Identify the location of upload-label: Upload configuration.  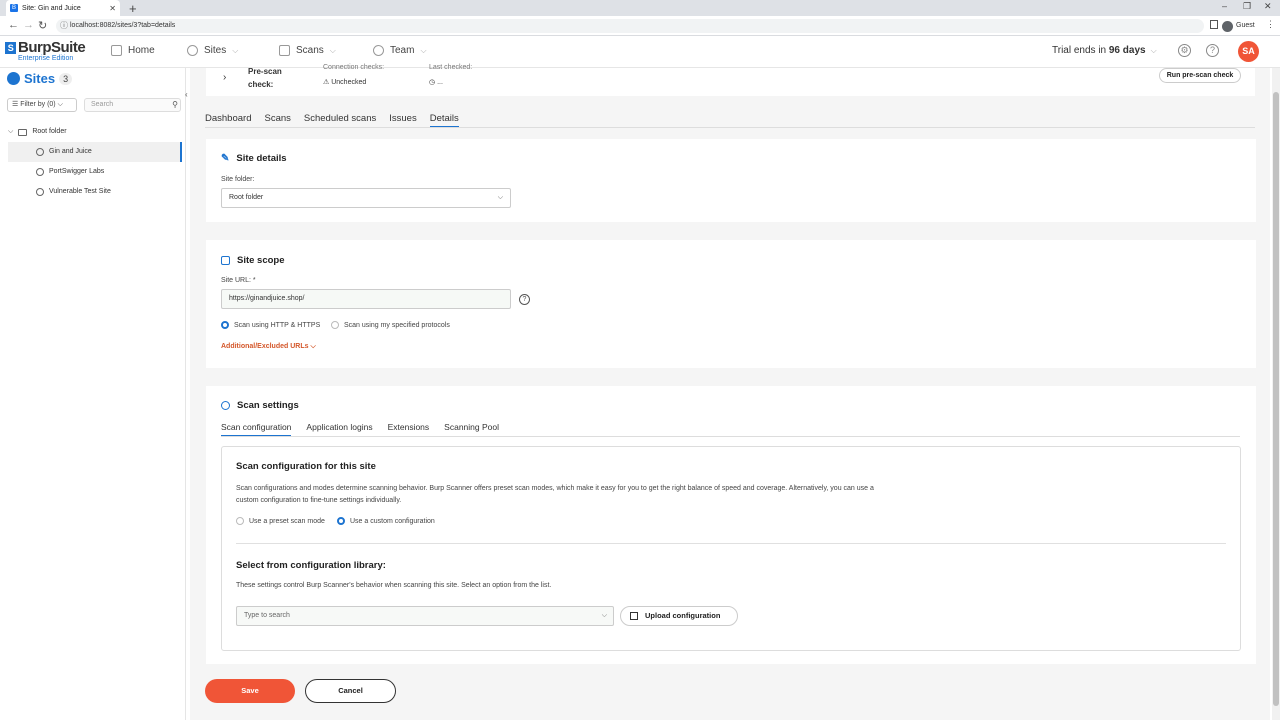
(683, 615).